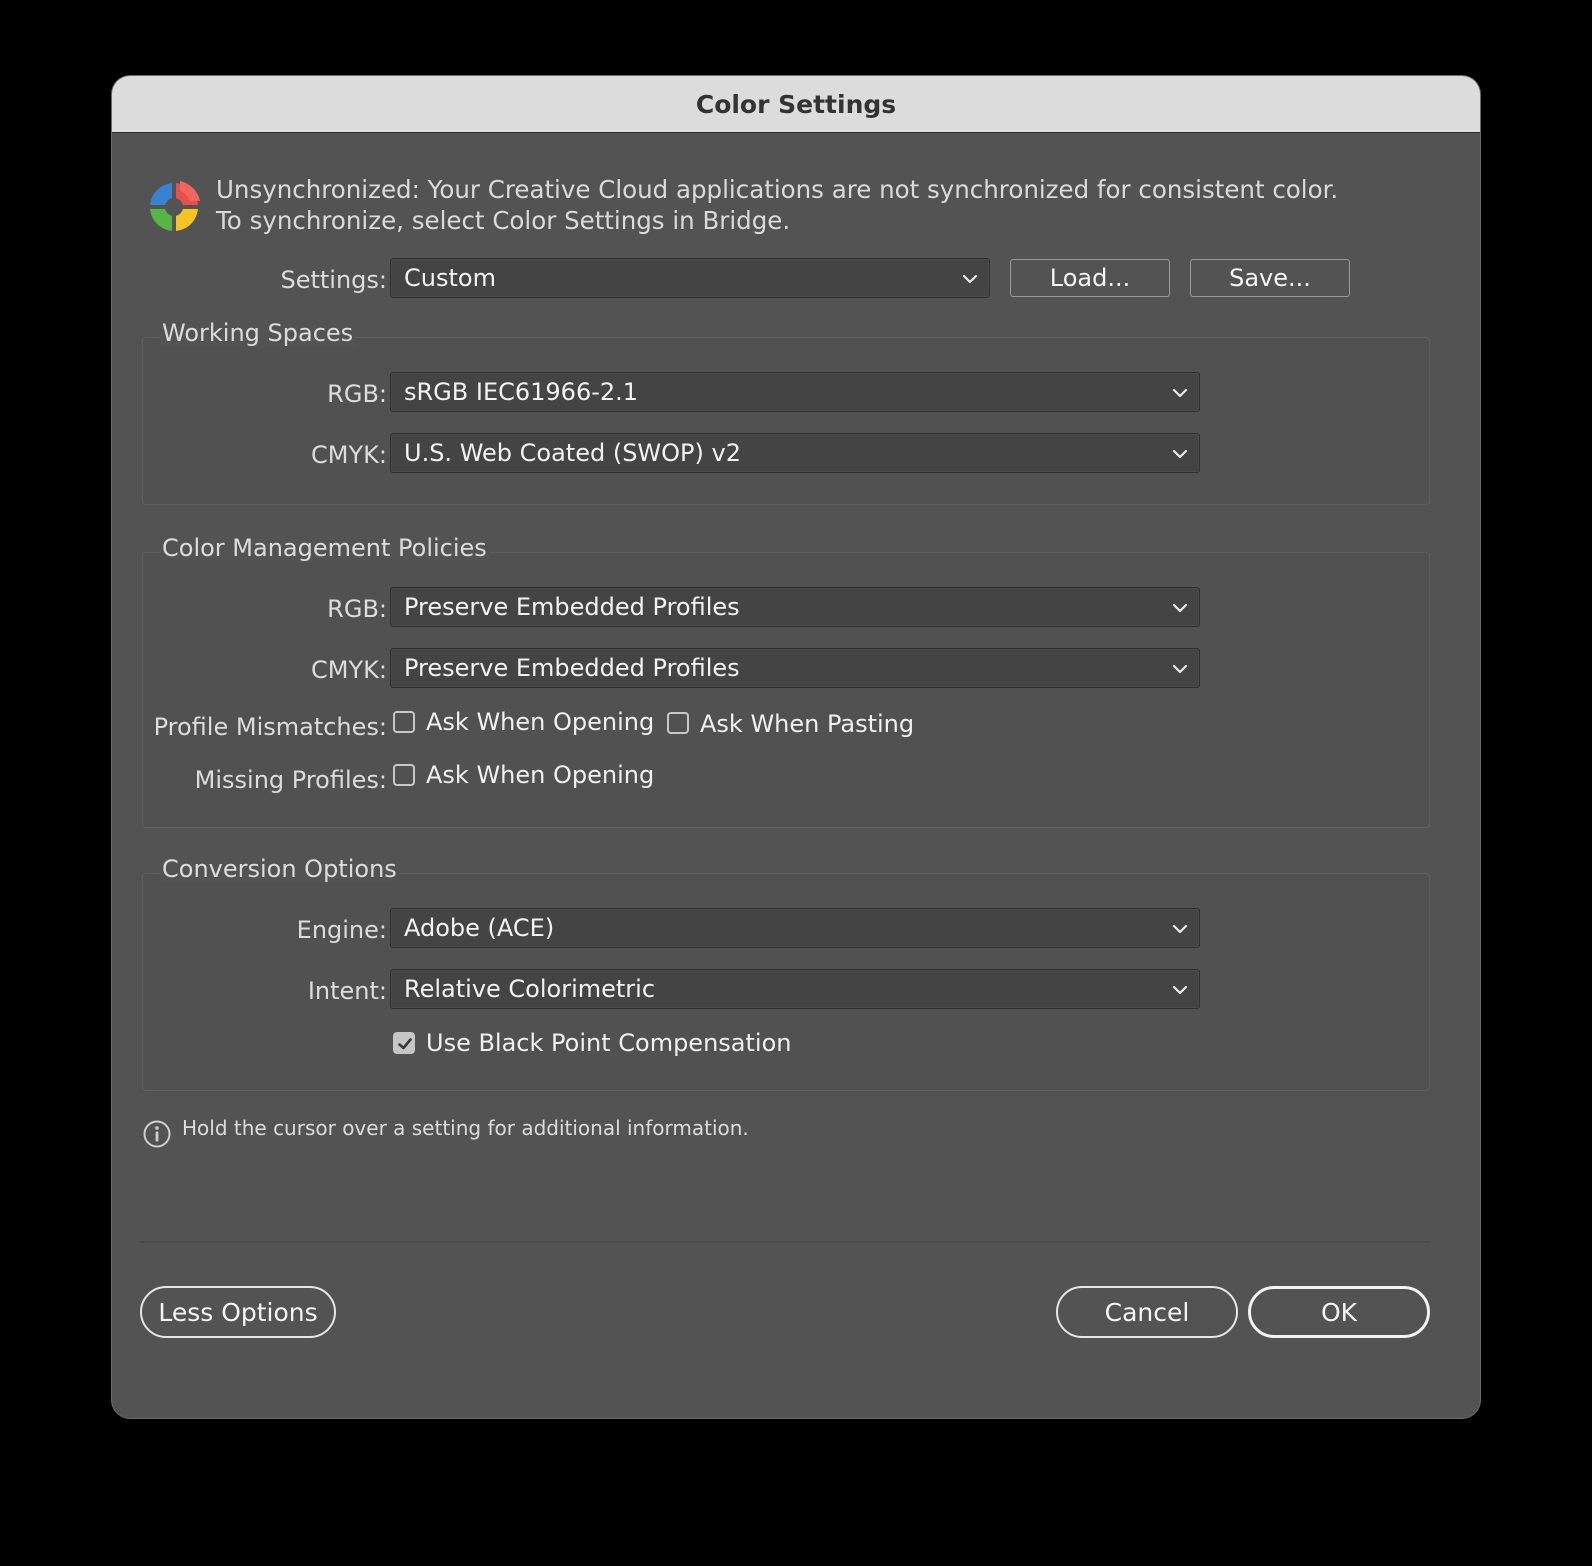 The height and width of the screenshot is (1566, 1592). I want to click on conversion-title: Conversion Options, so click(279, 869).